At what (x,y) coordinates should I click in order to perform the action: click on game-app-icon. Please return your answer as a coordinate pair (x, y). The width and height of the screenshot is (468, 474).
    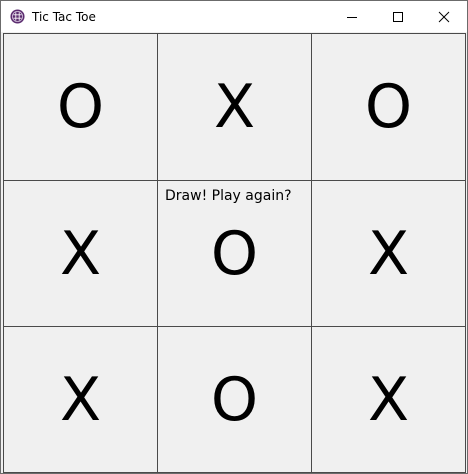
    Looking at the image, I should click on (17, 16).